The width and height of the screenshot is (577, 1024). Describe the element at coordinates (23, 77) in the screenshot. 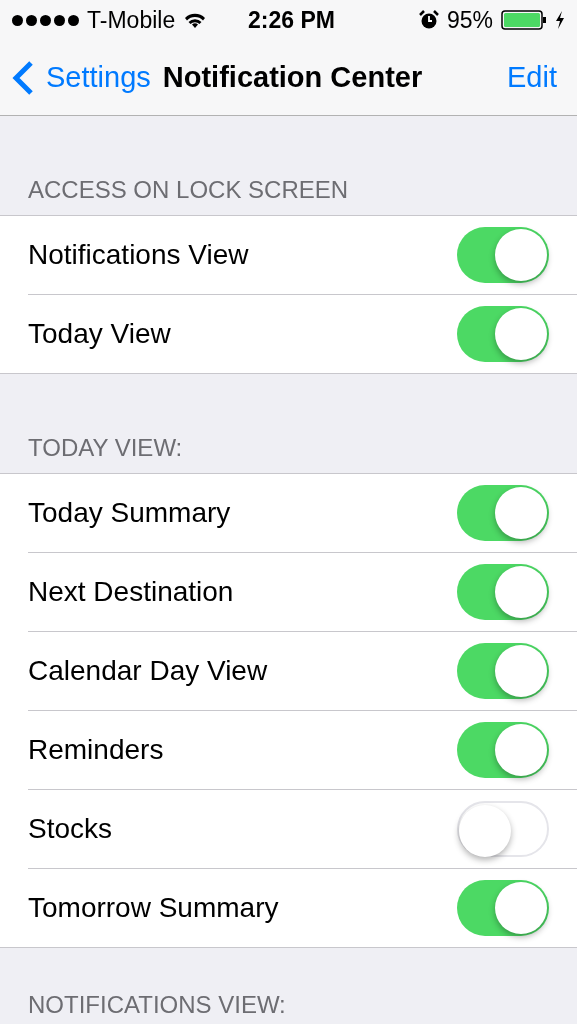

I see `chevron-left-icon` at that location.